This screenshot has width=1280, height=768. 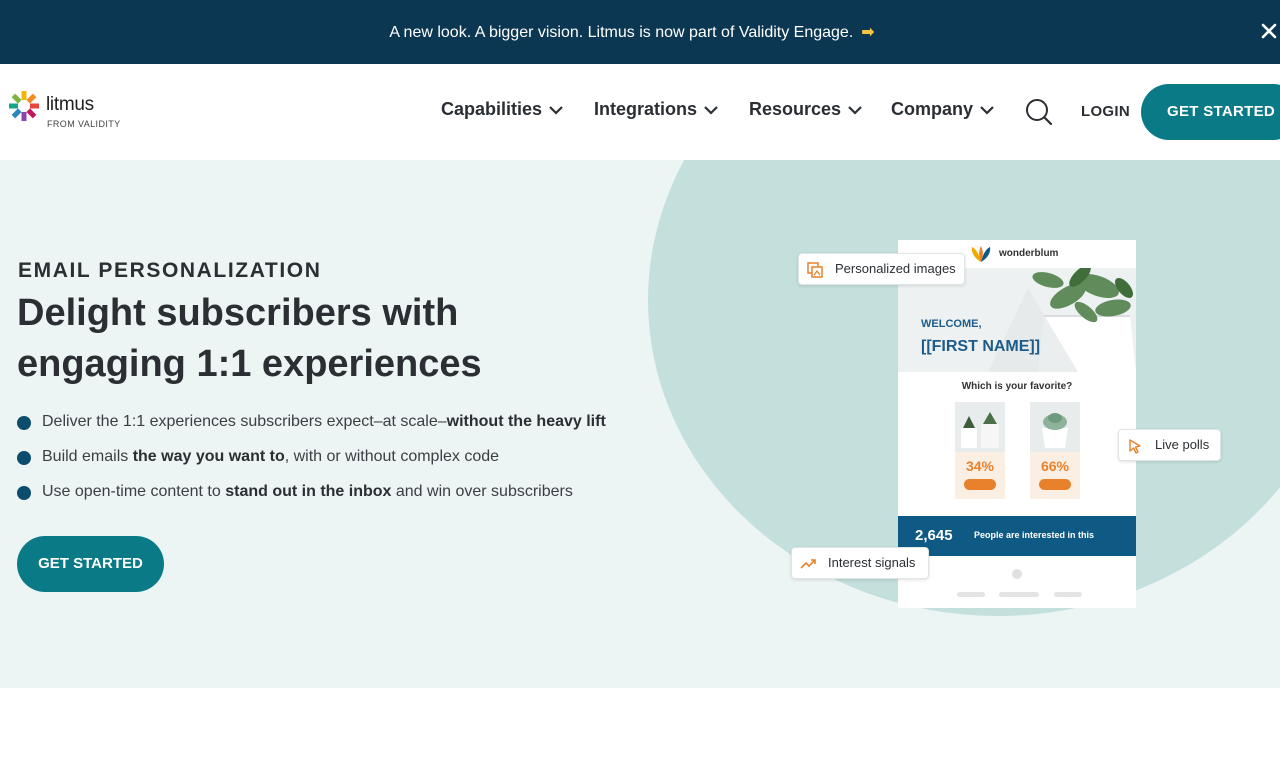 I want to click on headline-line-2: engaging 1:1 experiences, so click(x=249, y=364).